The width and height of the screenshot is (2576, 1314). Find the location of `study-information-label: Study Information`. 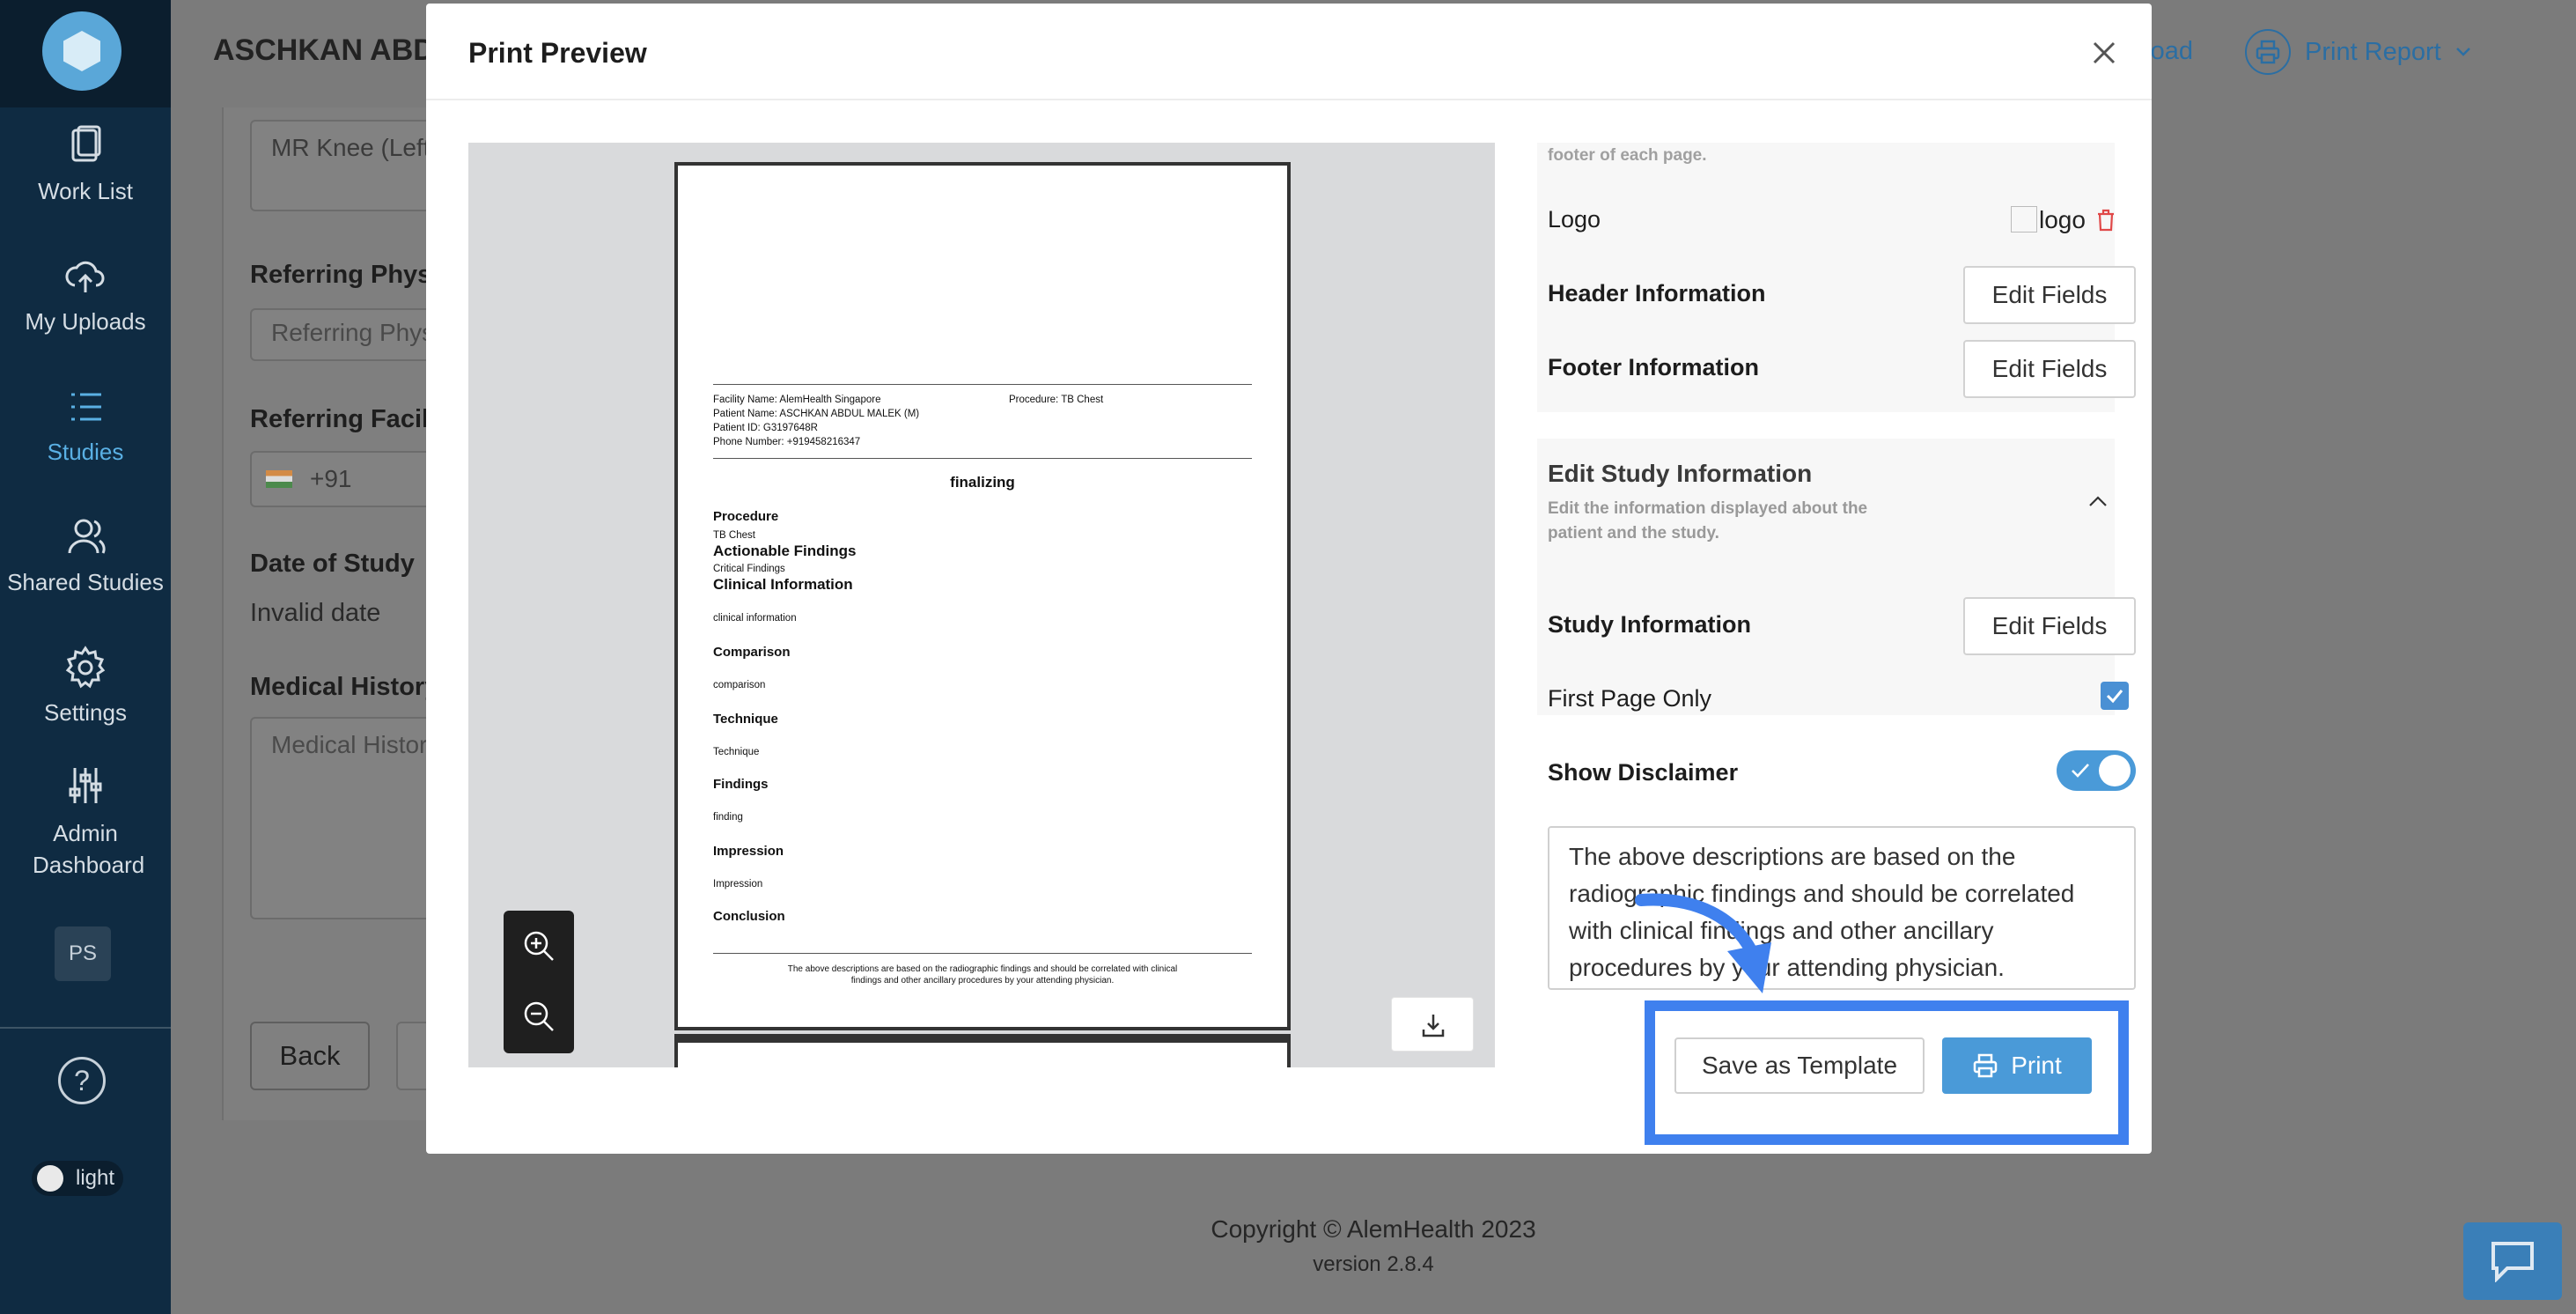

study-information-label: Study Information is located at coordinates (1649, 625).